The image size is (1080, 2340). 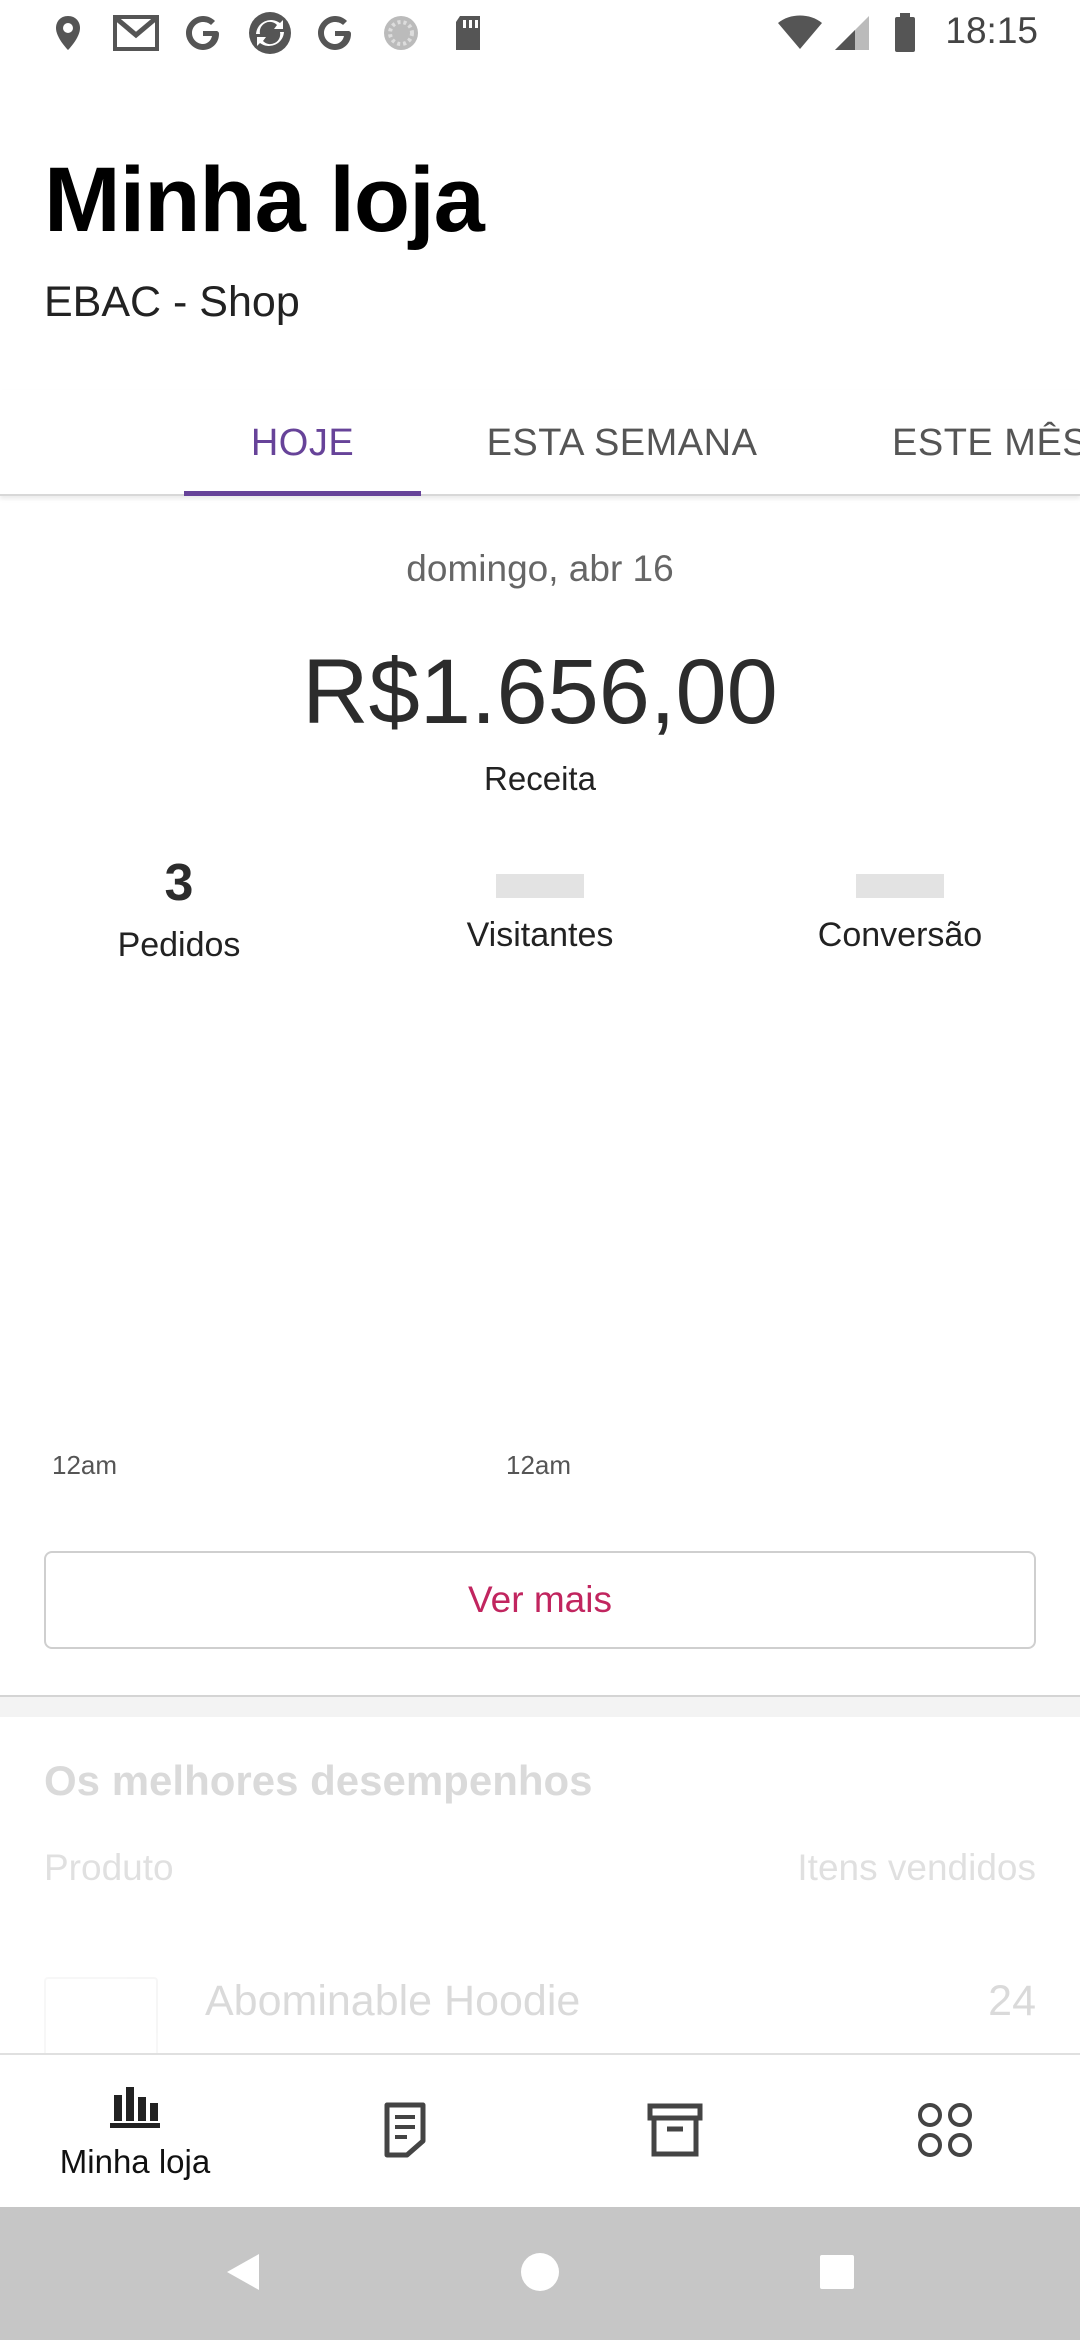 I want to click on column-product: Produto, so click(x=109, y=1867).